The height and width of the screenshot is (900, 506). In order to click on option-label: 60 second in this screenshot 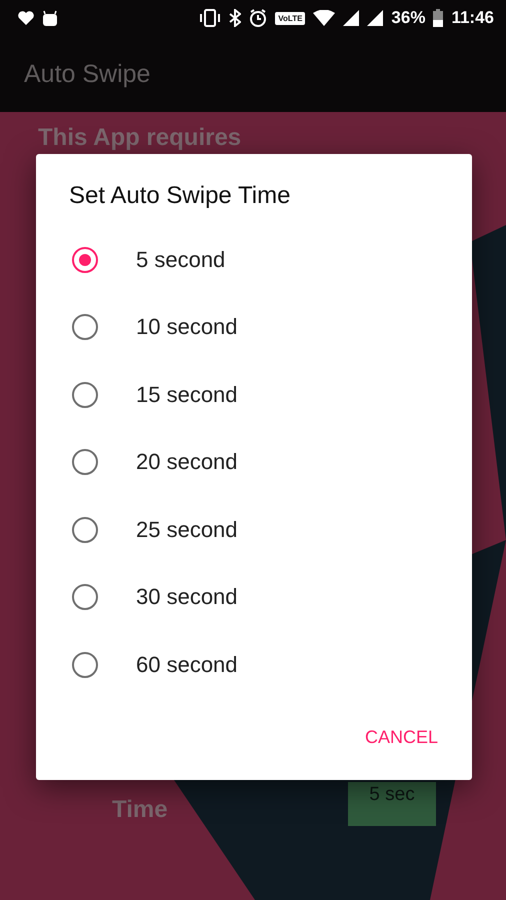, I will do `click(187, 665)`.